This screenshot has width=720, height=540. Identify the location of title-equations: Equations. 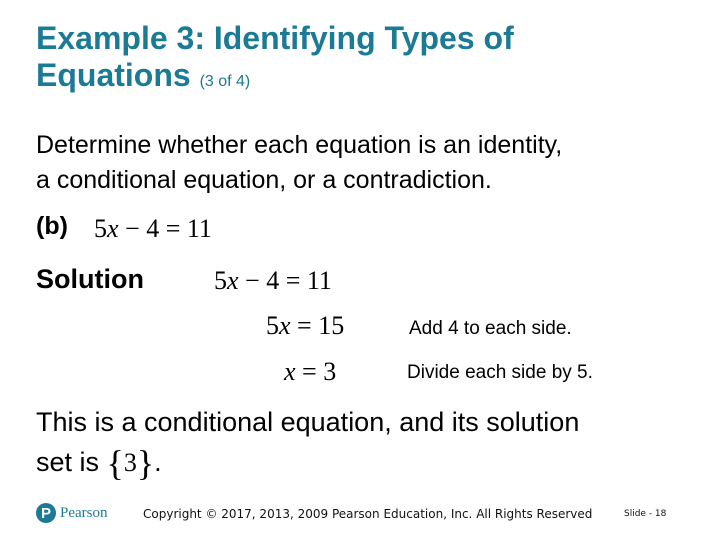
(113, 75).